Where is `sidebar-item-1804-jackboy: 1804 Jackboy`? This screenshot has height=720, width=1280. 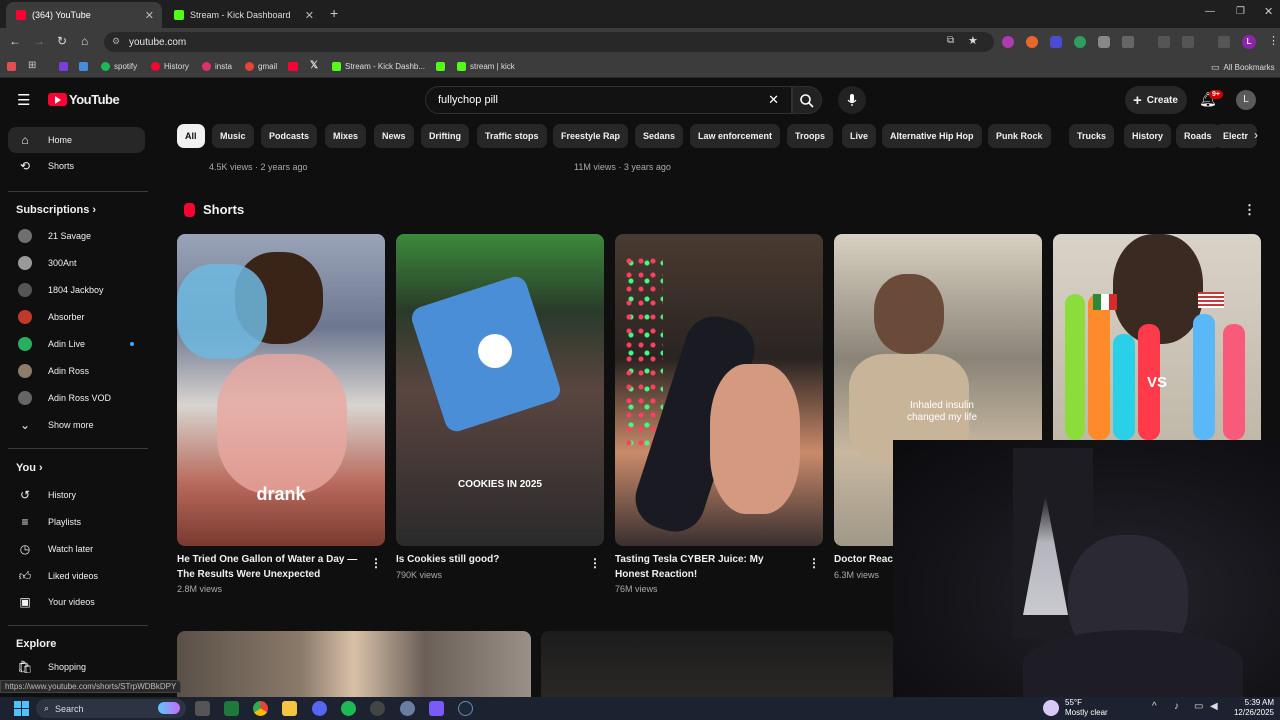 sidebar-item-1804-jackboy: 1804 Jackboy is located at coordinates (76, 290).